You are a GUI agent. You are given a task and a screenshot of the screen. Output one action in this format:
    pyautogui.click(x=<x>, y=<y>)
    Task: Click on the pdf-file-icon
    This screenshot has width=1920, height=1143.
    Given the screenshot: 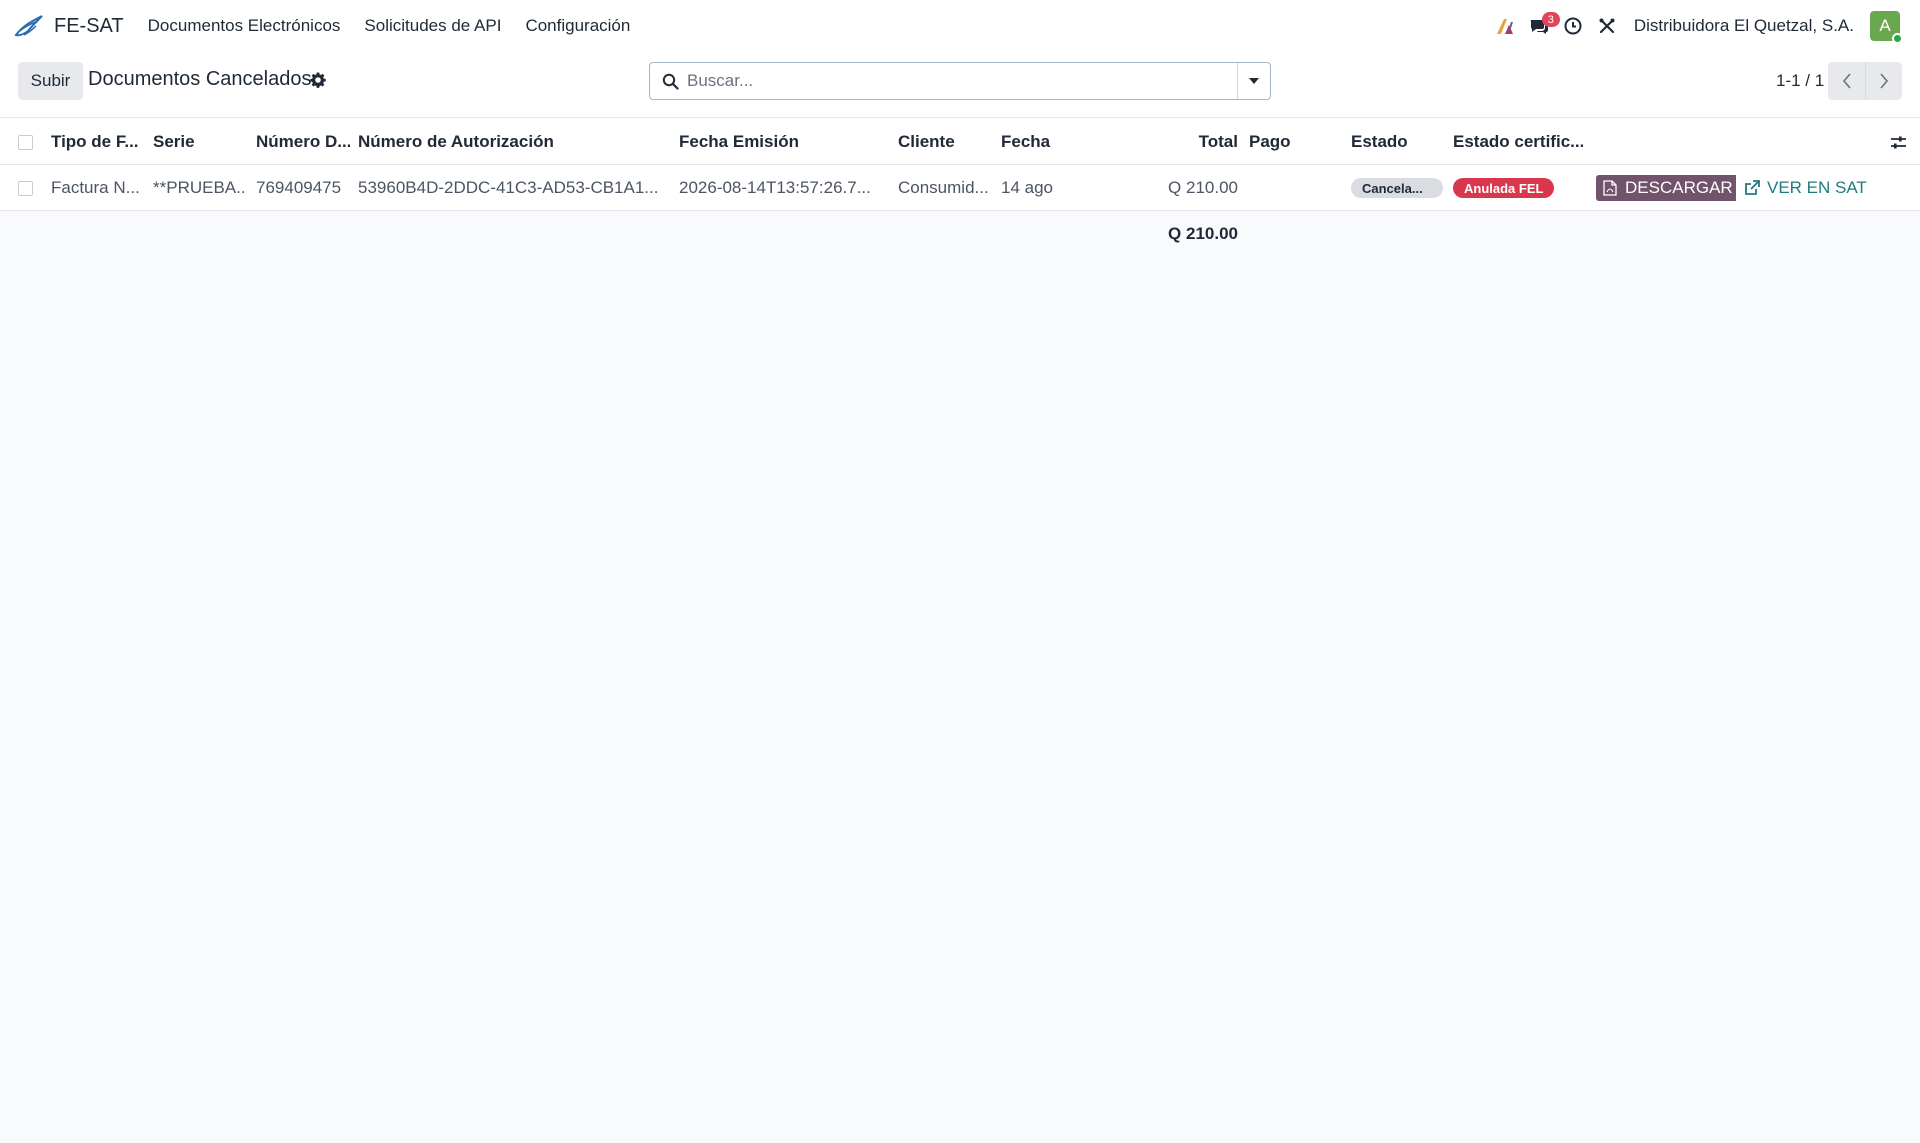 What is the action you would take?
    pyautogui.click(x=1610, y=188)
    